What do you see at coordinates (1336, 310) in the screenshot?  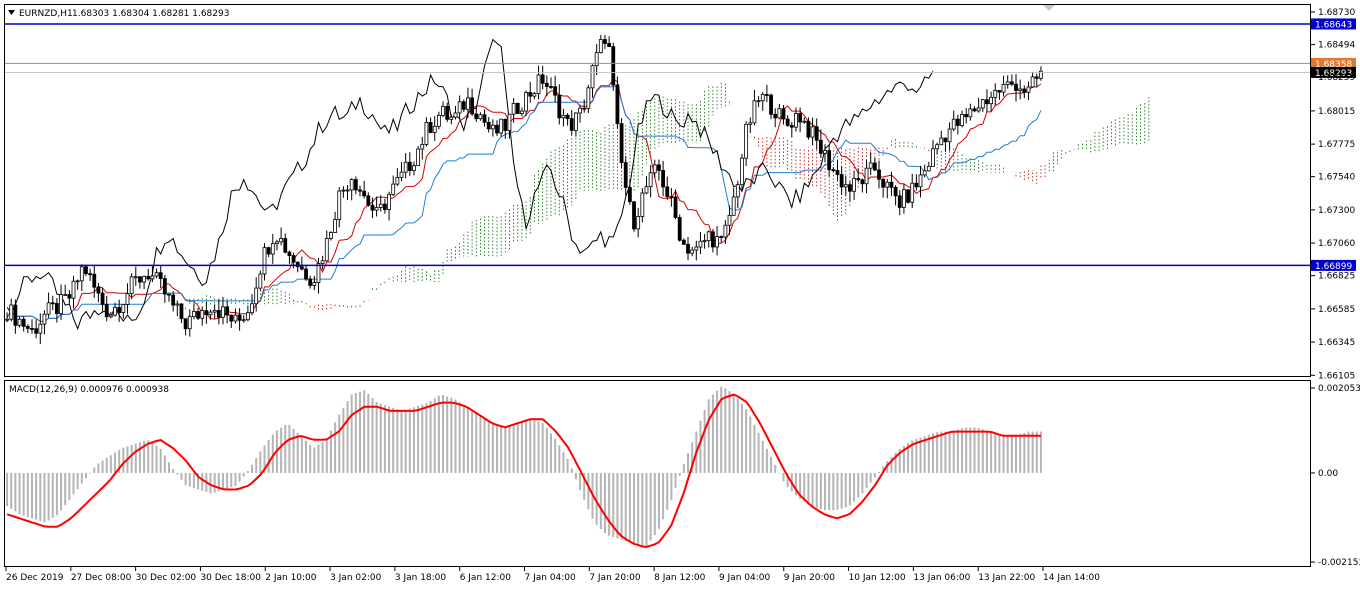 I see `price-tick-label: 1.66585` at bounding box center [1336, 310].